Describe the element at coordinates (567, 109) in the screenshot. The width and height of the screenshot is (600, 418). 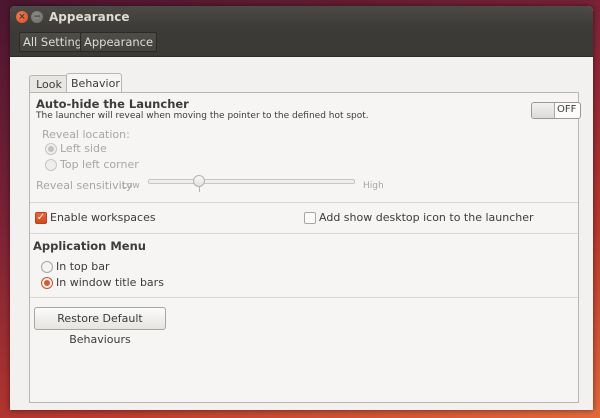
I see `toggle-state-label: OFF` at that location.